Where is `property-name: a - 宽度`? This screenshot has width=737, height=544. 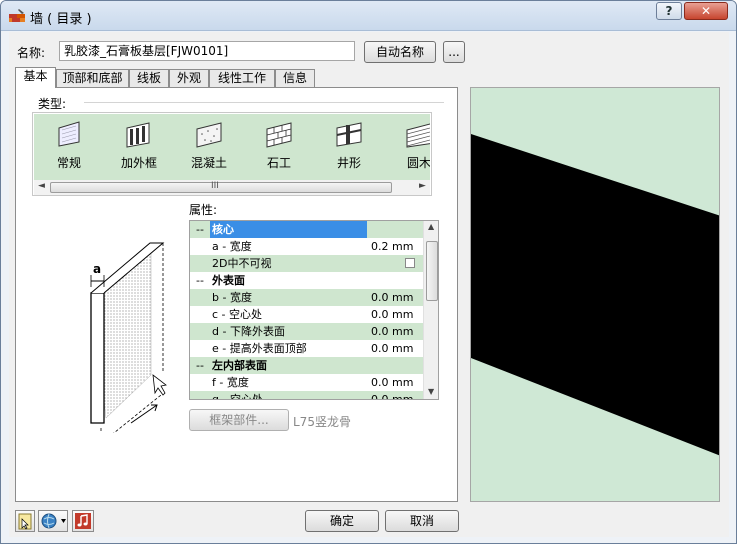
property-name: a - 宽度 is located at coordinates (232, 246).